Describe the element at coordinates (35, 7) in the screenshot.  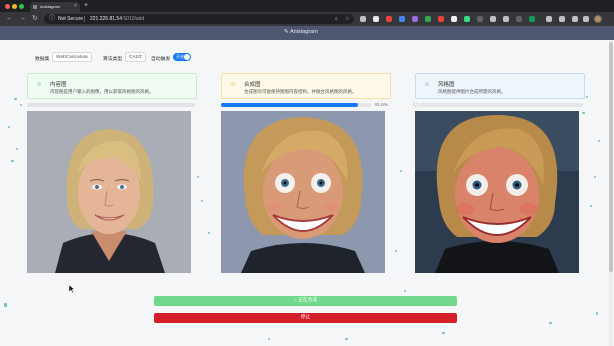
I see `tab-favicon-icon` at that location.